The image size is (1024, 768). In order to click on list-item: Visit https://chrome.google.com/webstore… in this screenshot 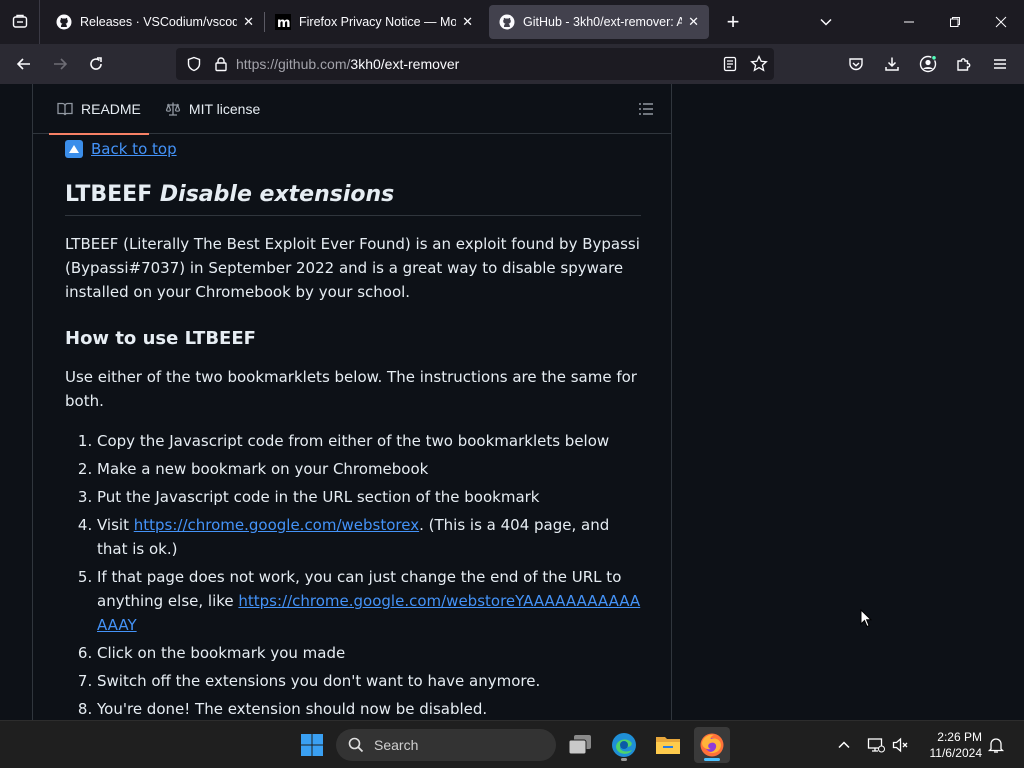, I will do `click(369, 537)`.